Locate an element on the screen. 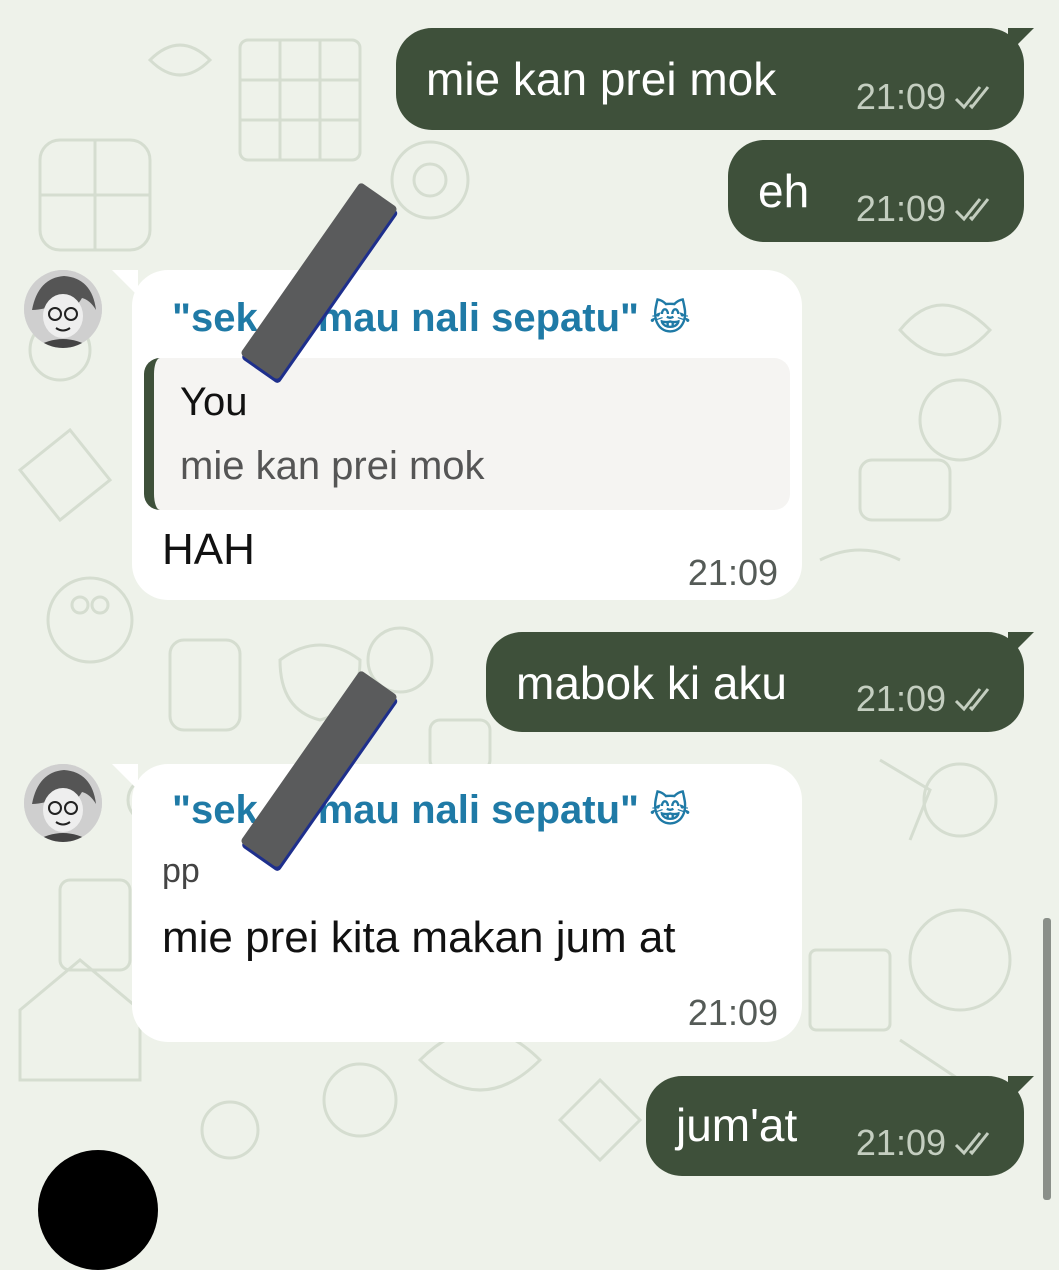 This screenshot has height=1270, width=1059. outgoing-message-2: eh 21:09 is located at coordinates (876, 191).